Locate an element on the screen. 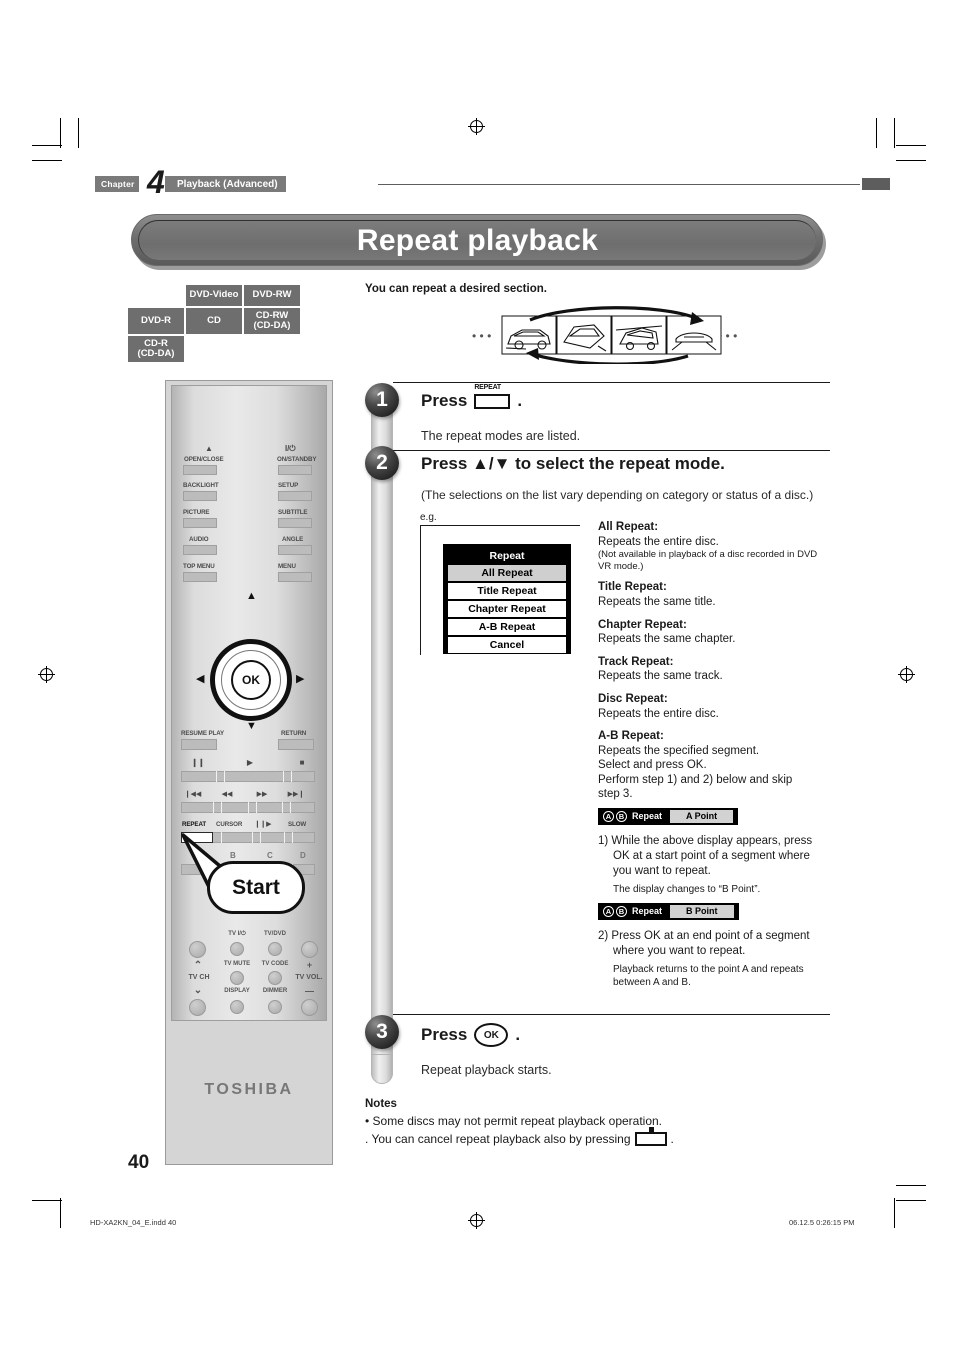 The width and height of the screenshot is (954, 1351). badge-dvd-rw: DVD-RW is located at coordinates (272, 295).